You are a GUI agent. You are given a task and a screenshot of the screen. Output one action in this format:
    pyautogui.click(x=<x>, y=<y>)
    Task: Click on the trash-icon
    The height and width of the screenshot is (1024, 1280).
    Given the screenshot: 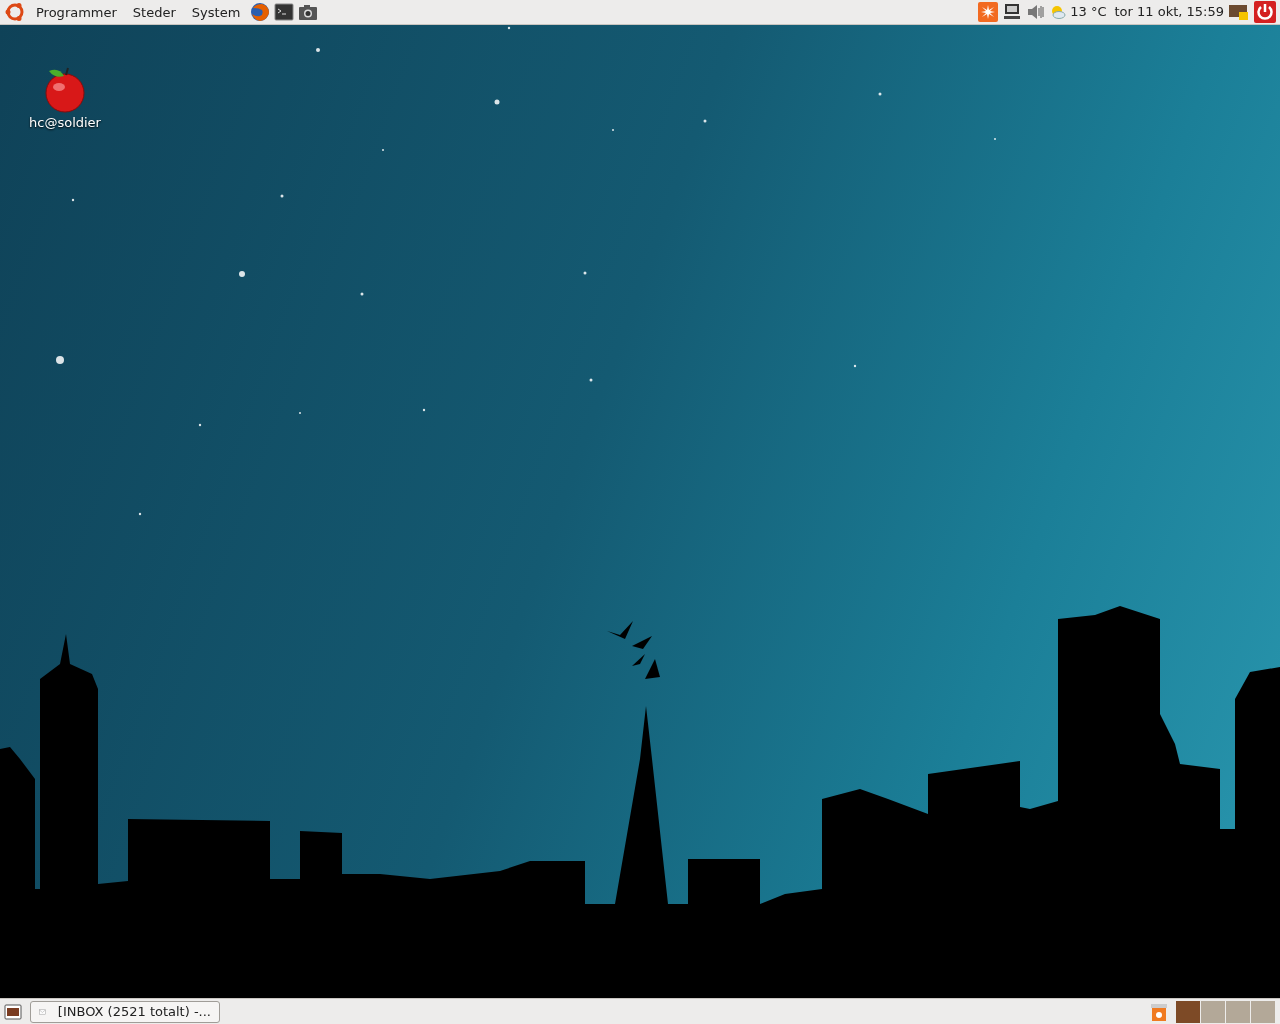 What is the action you would take?
    pyautogui.click(x=1159, y=1011)
    